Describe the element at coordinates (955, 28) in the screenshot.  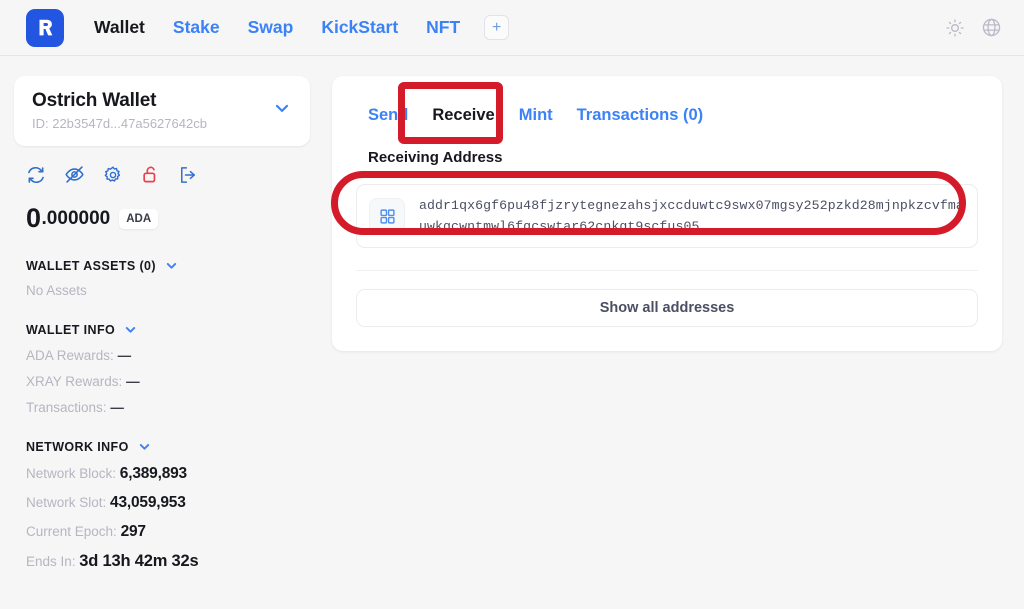
I see `sun-icon` at that location.